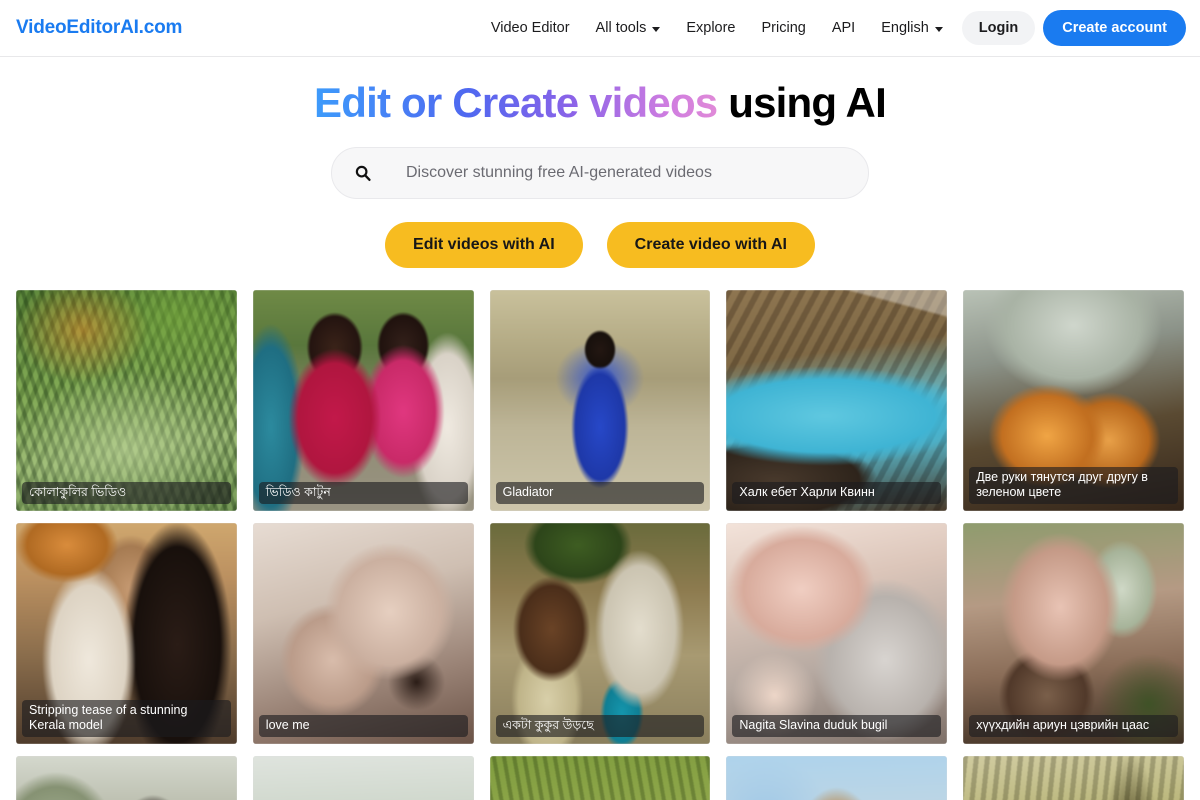 The image size is (1200, 800). Describe the element at coordinates (1114, 28) in the screenshot. I see `create-account-button: Create account` at that location.